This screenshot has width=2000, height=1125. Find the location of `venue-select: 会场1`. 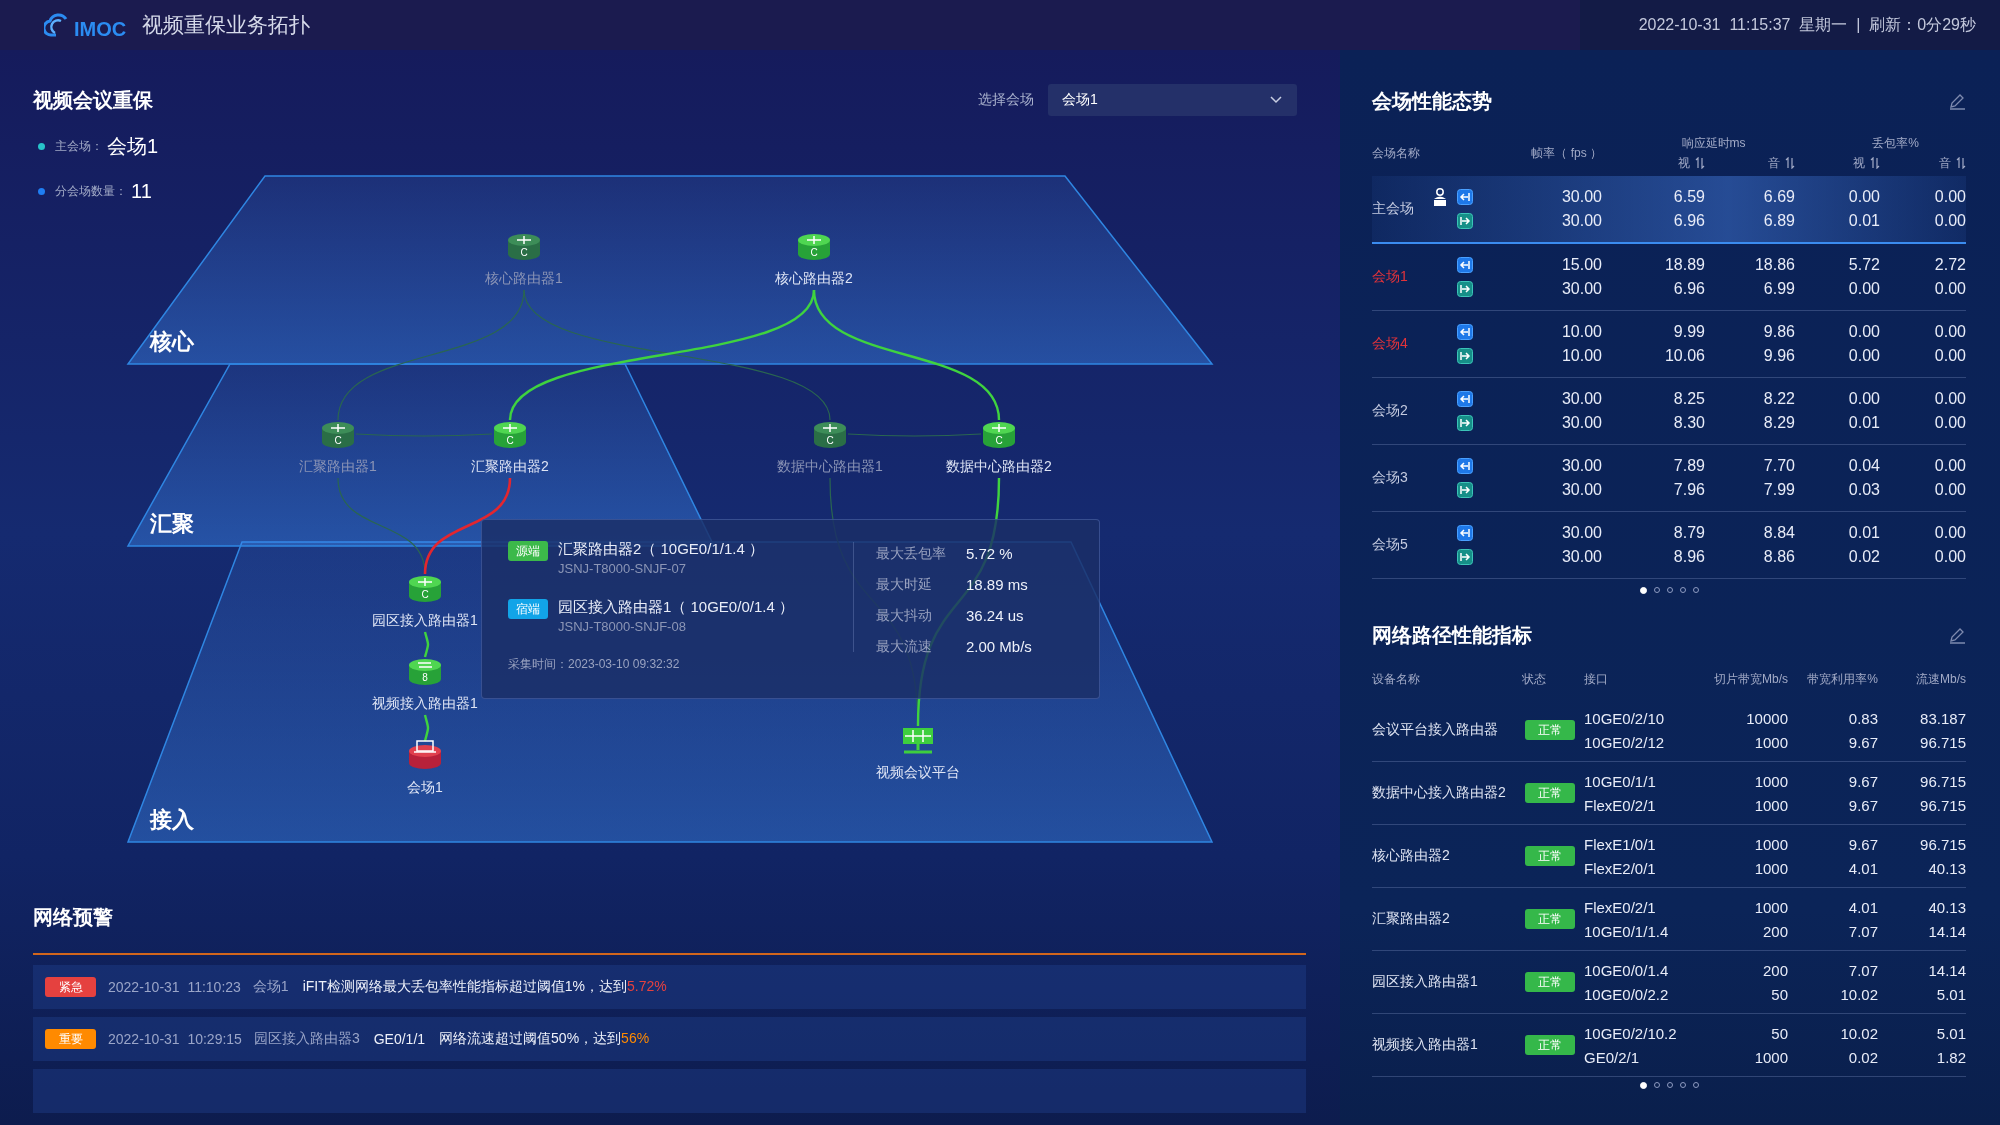

venue-select: 会场1 is located at coordinates (1172, 100).